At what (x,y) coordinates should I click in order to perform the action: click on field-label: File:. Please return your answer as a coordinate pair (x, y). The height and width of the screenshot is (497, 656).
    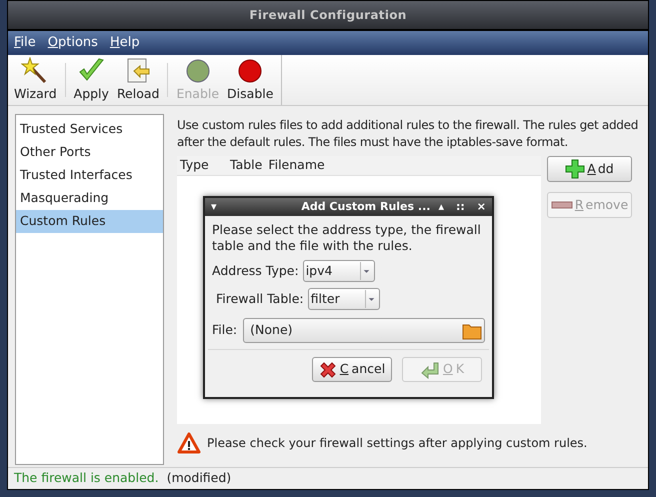
    Looking at the image, I should click on (225, 330).